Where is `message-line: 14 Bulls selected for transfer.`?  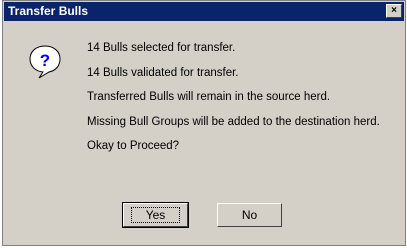
message-line: 14 Bulls selected for transfer. is located at coordinates (161, 48).